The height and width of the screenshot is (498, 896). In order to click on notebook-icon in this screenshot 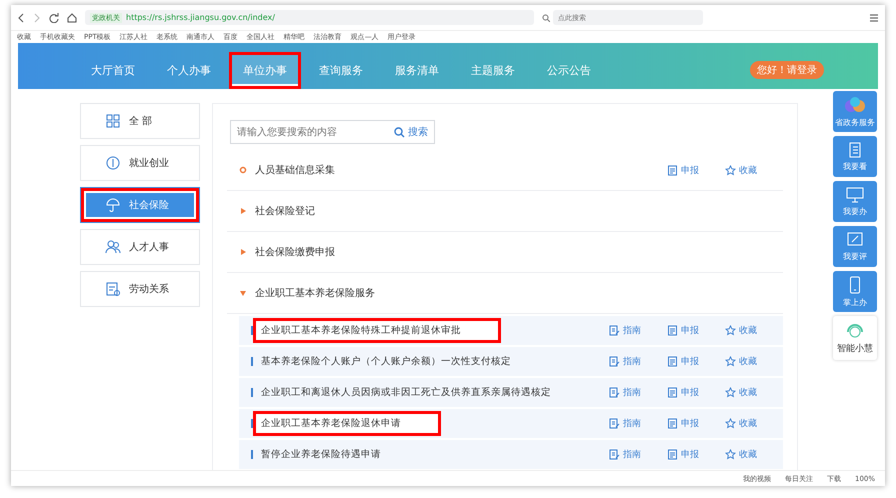, I will do `click(855, 150)`.